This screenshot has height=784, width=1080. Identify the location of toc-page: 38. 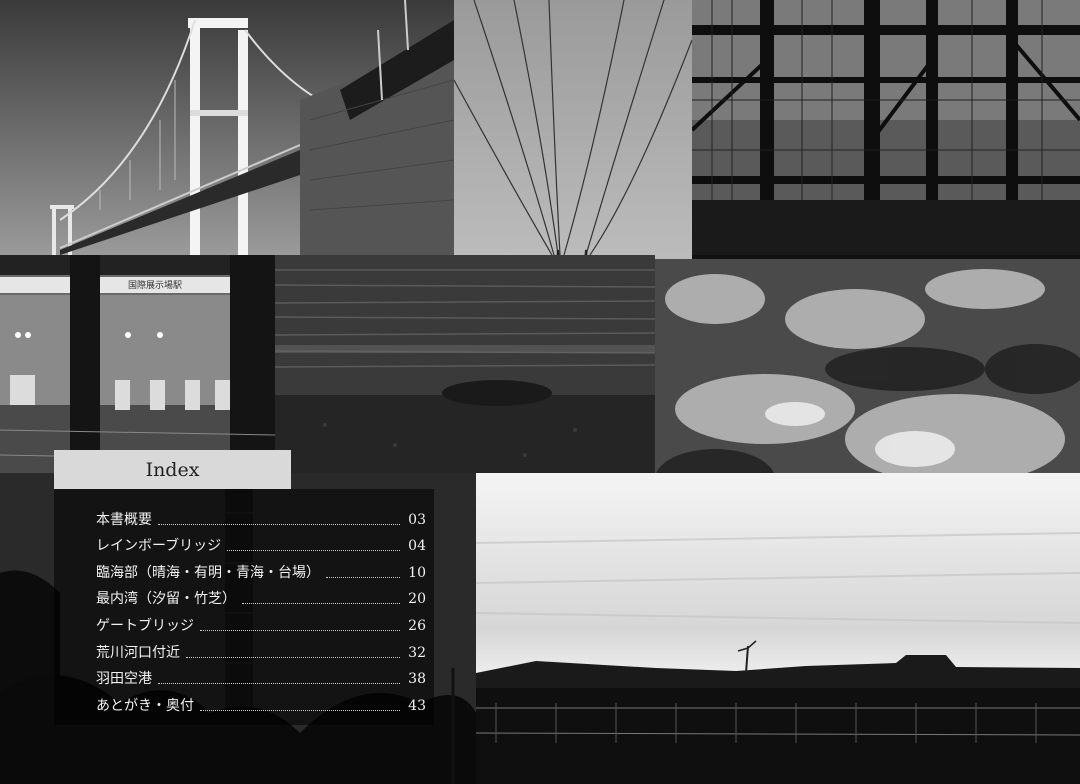
(417, 679).